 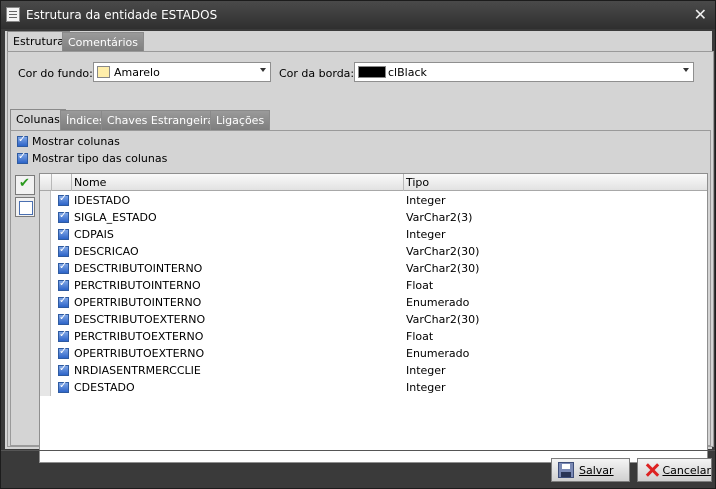 What do you see at coordinates (182, 72) in the screenshot?
I see `cor-fundo-select: Amarelo` at bounding box center [182, 72].